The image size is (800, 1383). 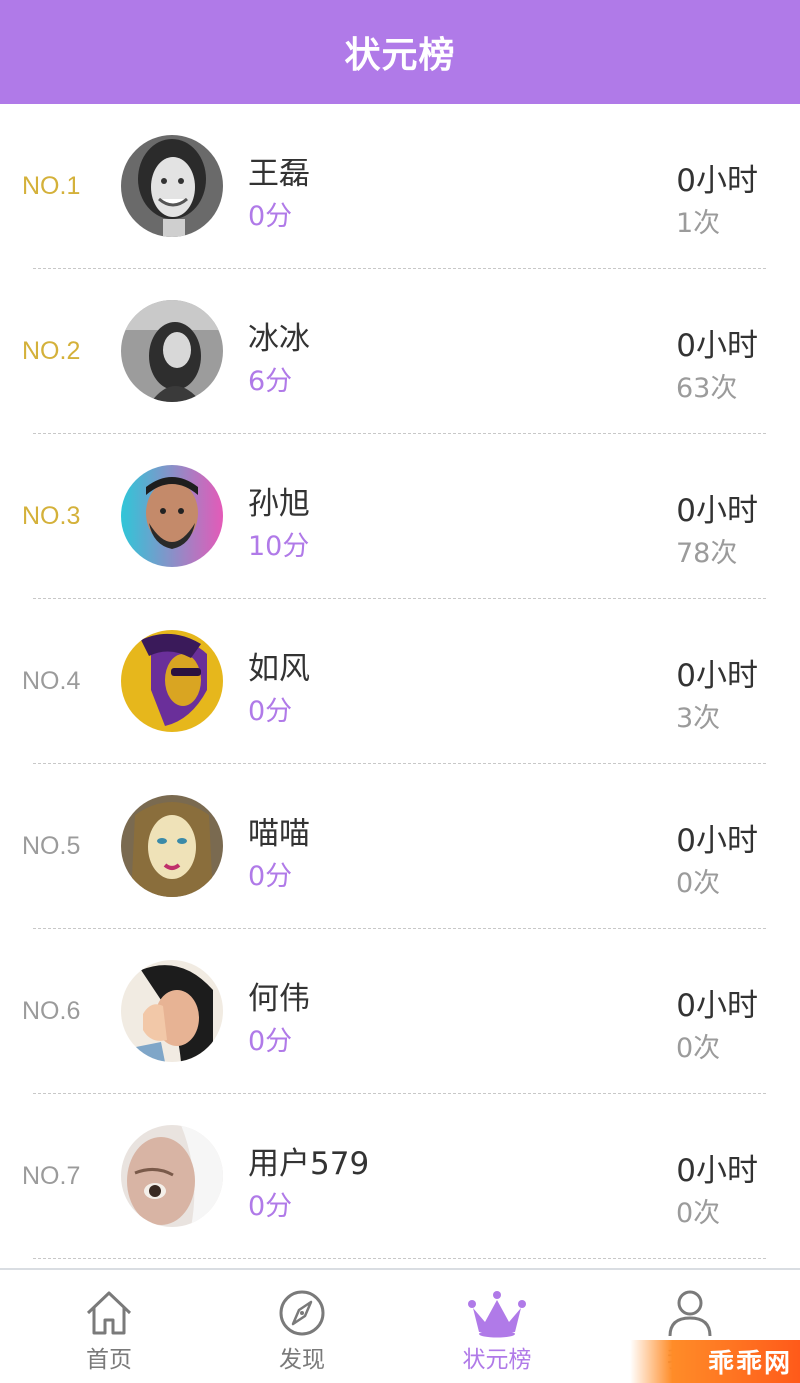 What do you see at coordinates (51, 186) in the screenshot?
I see `rank-label: NO.1` at bounding box center [51, 186].